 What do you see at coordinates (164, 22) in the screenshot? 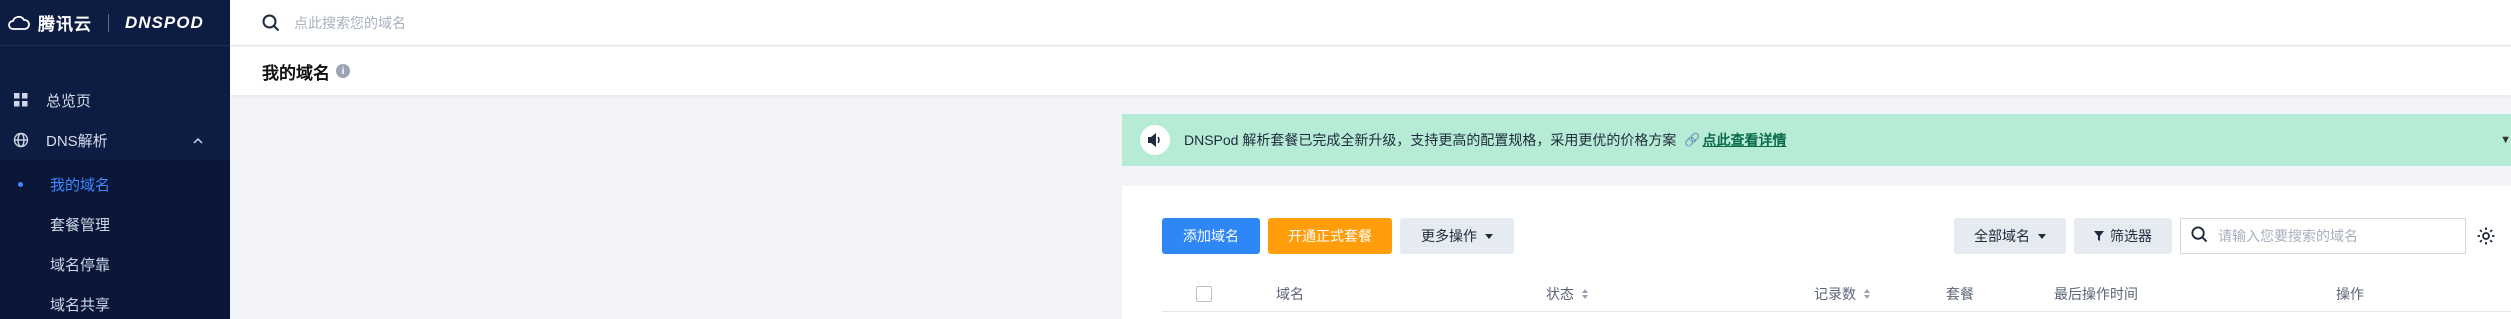
I see `brand-product: DNSPOD` at bounding box center [164, 22].